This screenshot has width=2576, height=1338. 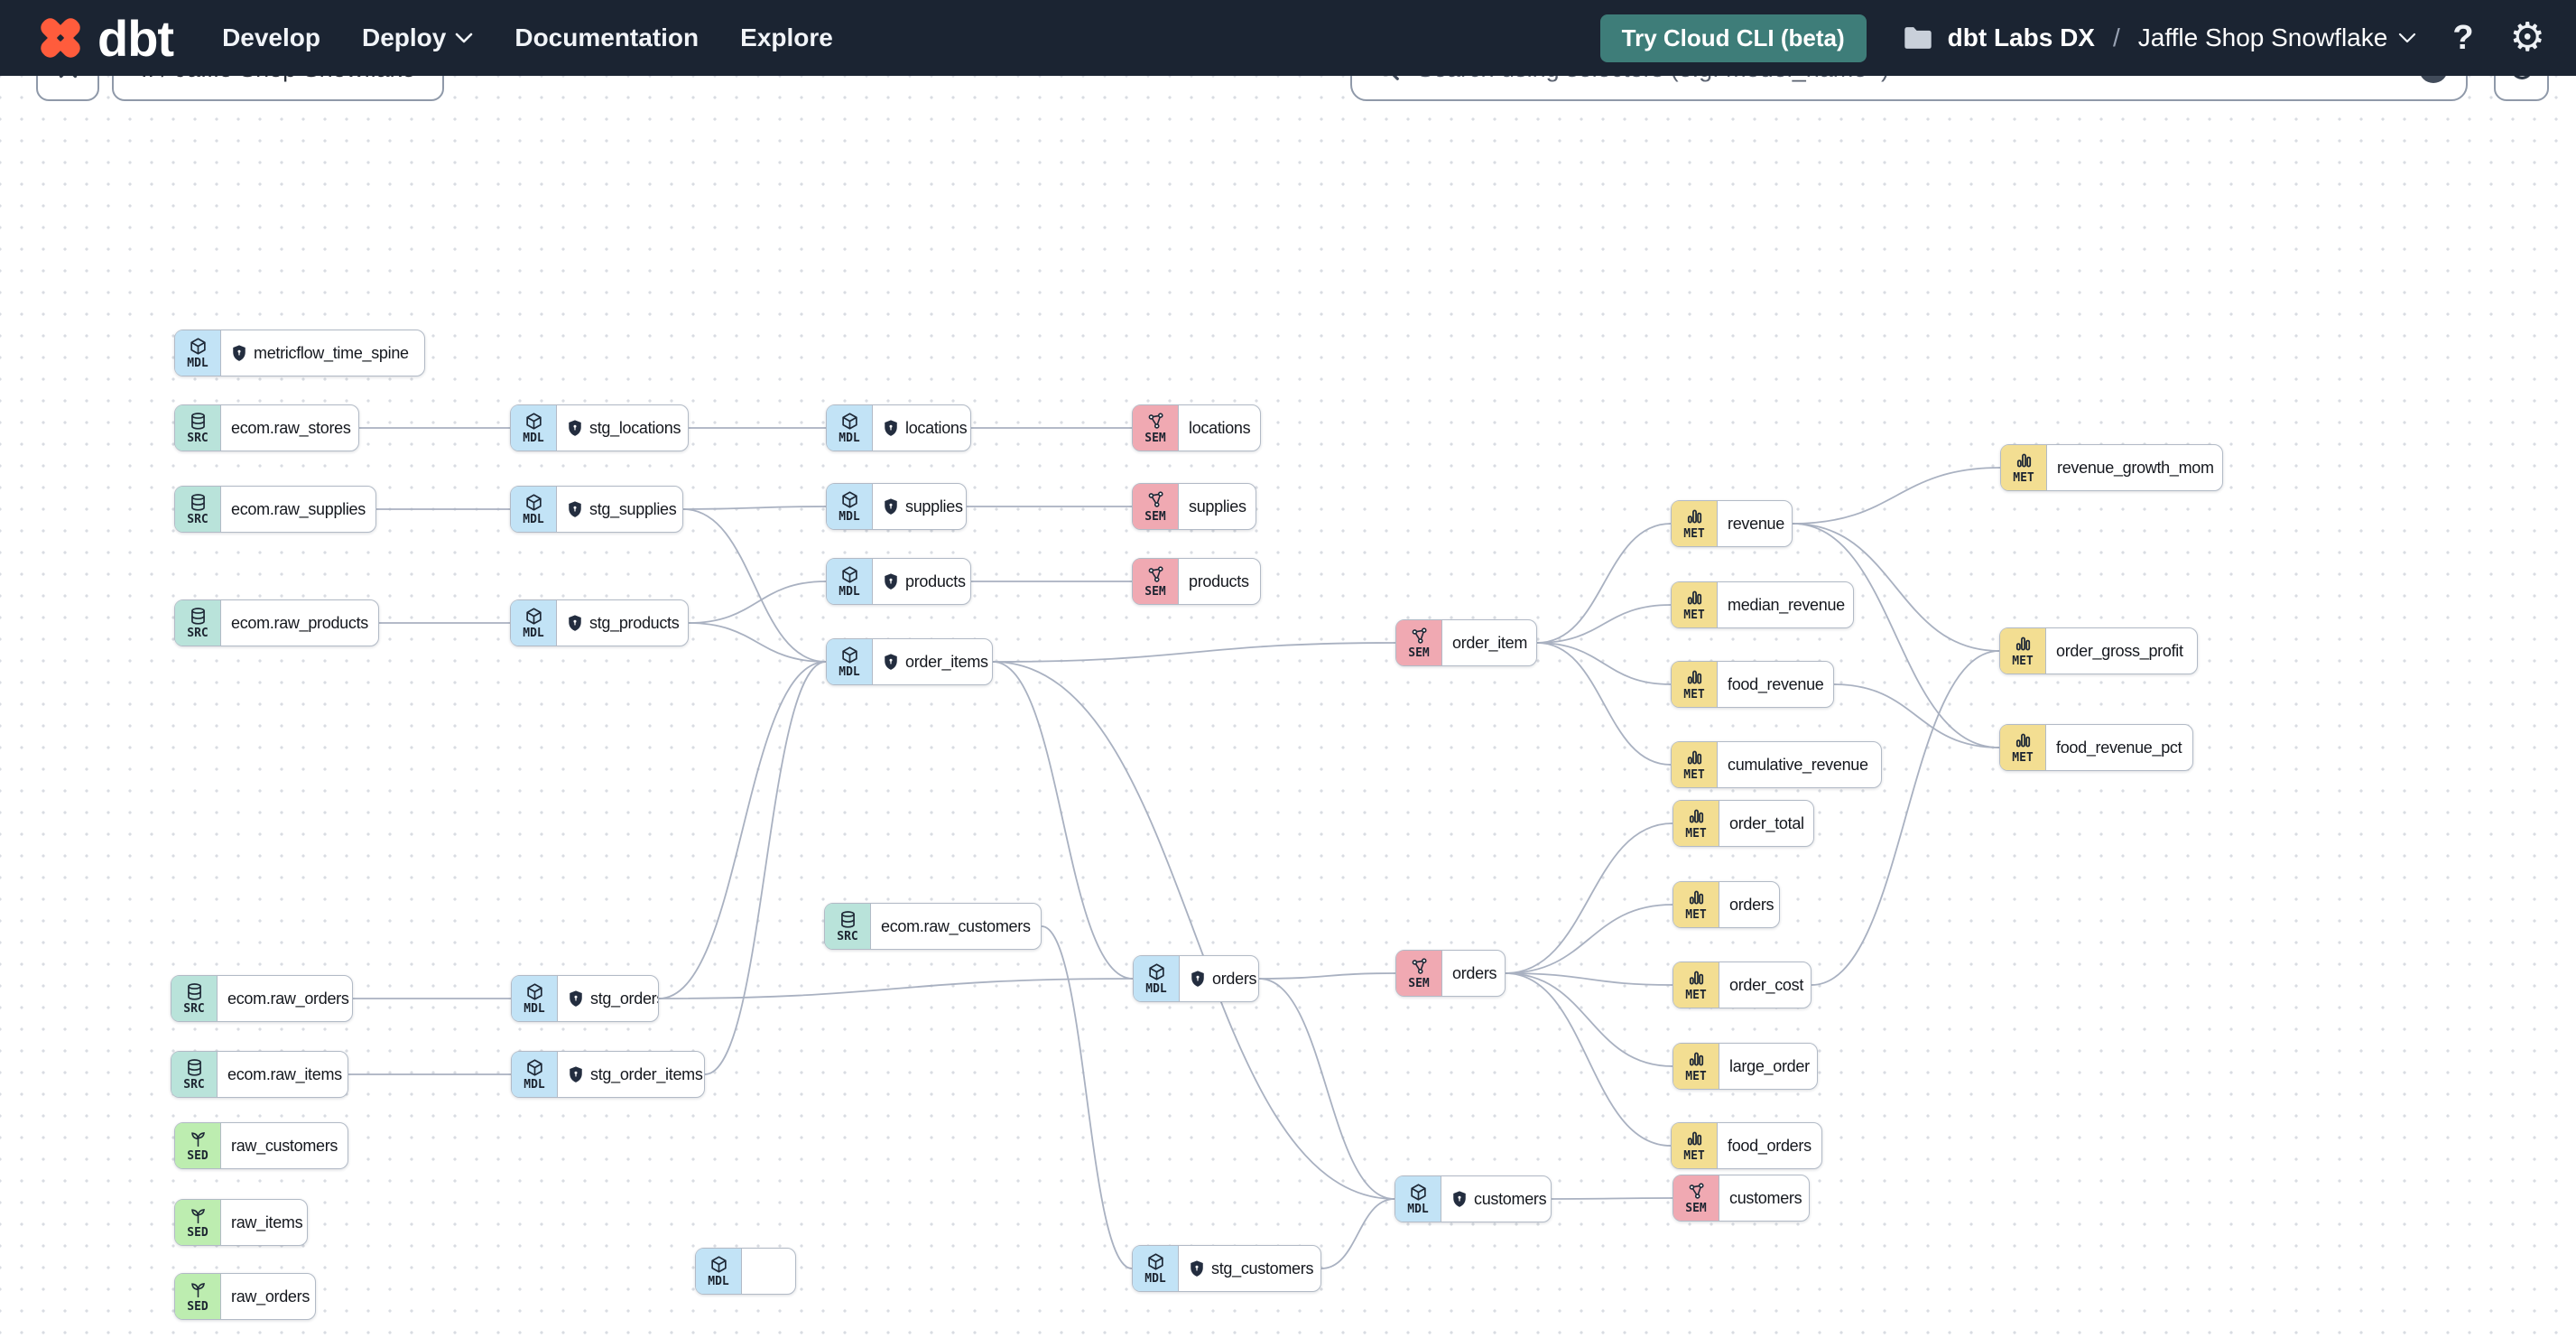 What do you see at coordinates (1193, 930) in the screenshot?
I see `edge-mdl_order_items-to-mdl_customers` at bounding box center [1193, 930].